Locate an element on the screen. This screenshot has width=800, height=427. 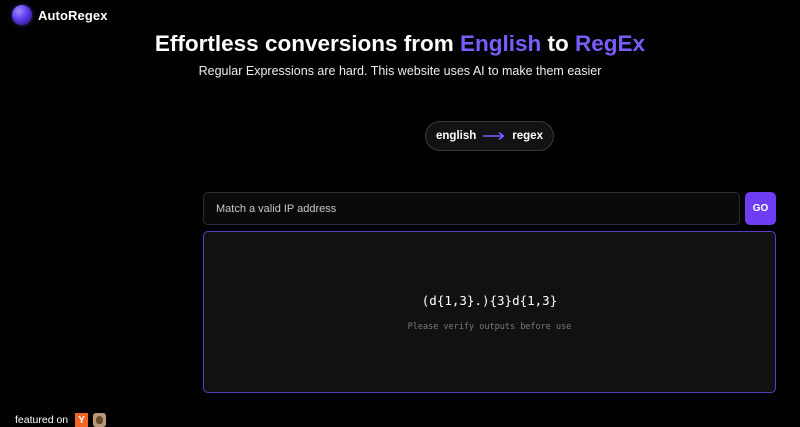
regex-output: (d{1,3}.){3}d{1,3} is located at coordinates (489, 300).